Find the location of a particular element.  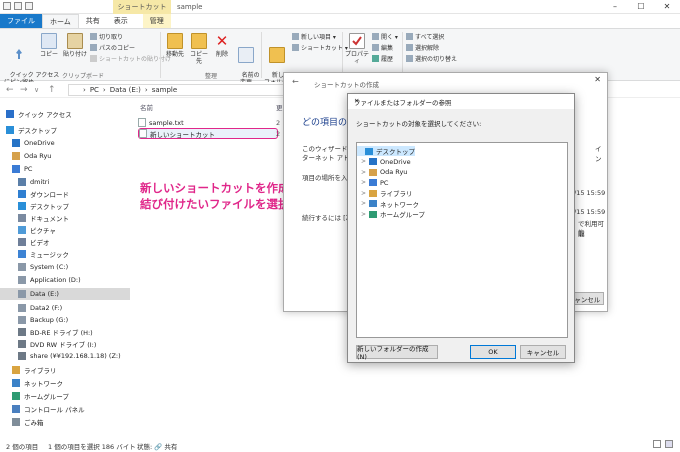

cut-button: 切り取り is located at coordinates (106, 36).